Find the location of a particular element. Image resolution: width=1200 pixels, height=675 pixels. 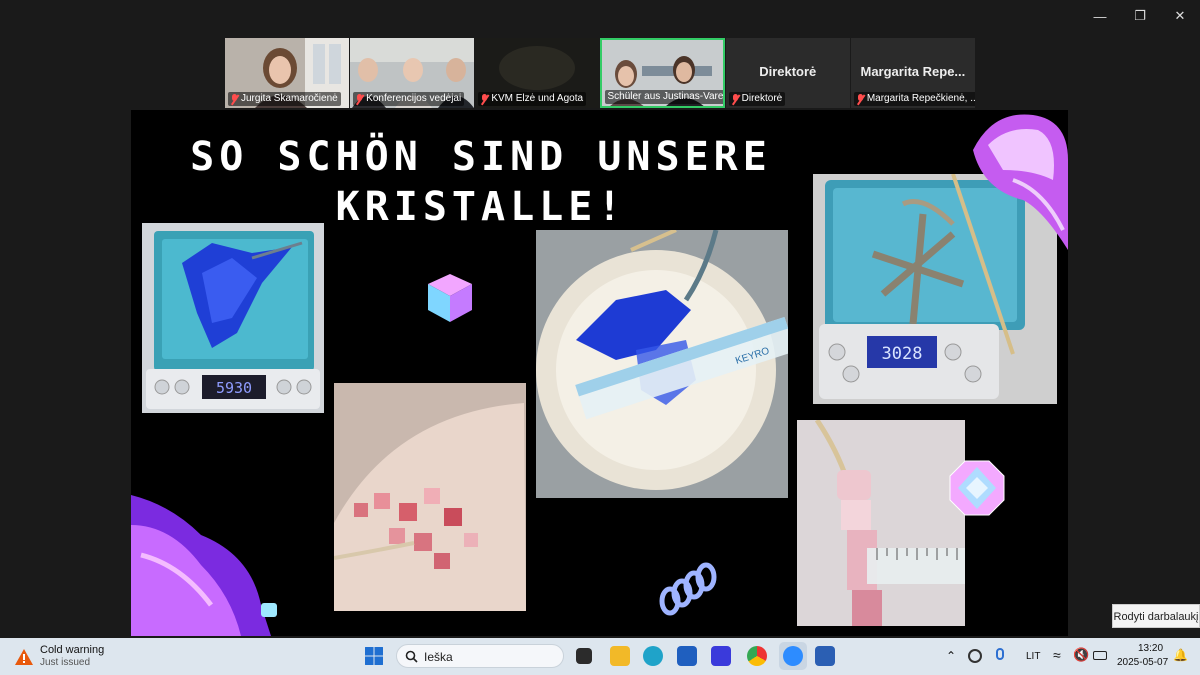

decorative-cube-icon is located at coordinates (450, 298).